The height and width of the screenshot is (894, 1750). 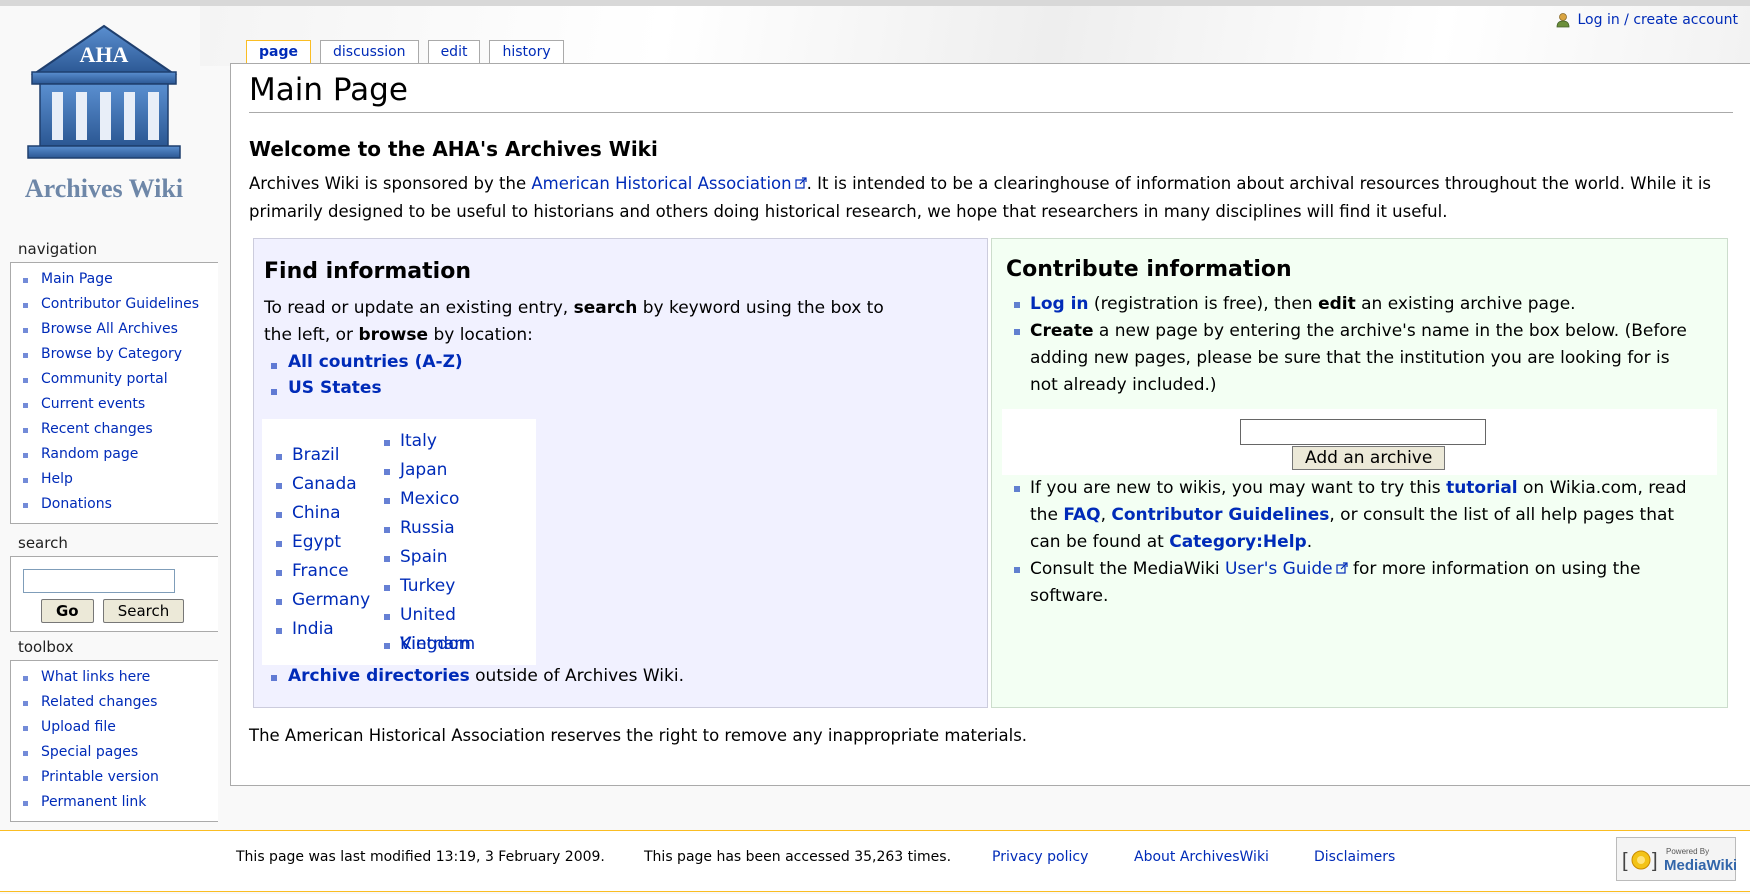 What do you see at coordinates (116, 404) in the screenshot?
I see `nav-current-events: Current events` at bounding box center [116, 404].